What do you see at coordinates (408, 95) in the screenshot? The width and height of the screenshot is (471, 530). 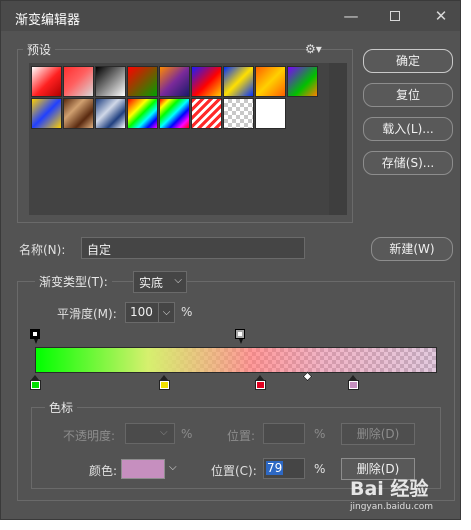 I see `reset-button: 复位` at bounding box center [408, 95].